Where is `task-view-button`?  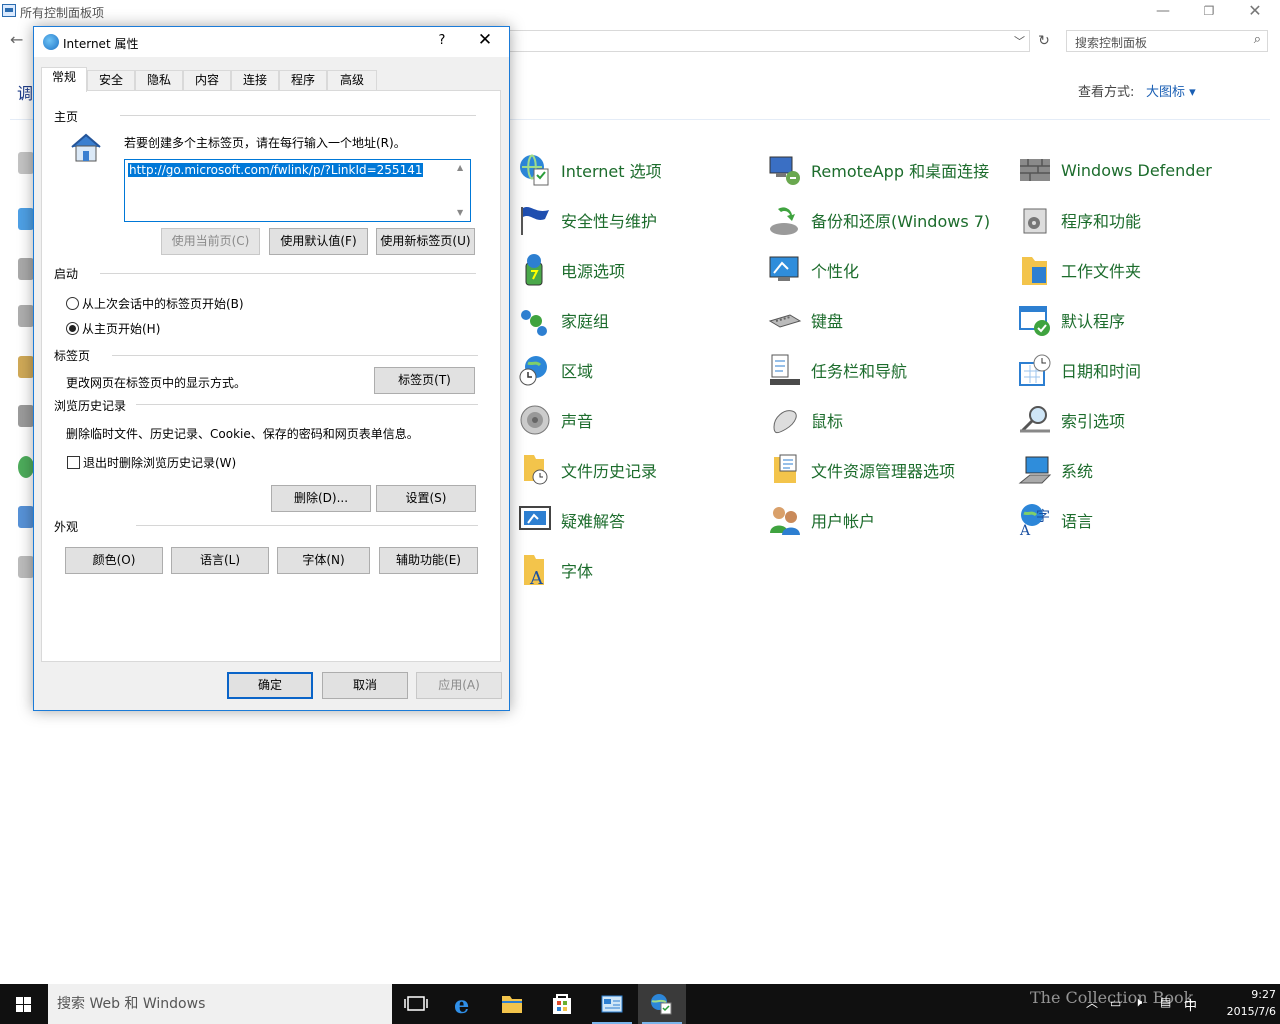 task-view-button is located at coordinates (416, 1004).